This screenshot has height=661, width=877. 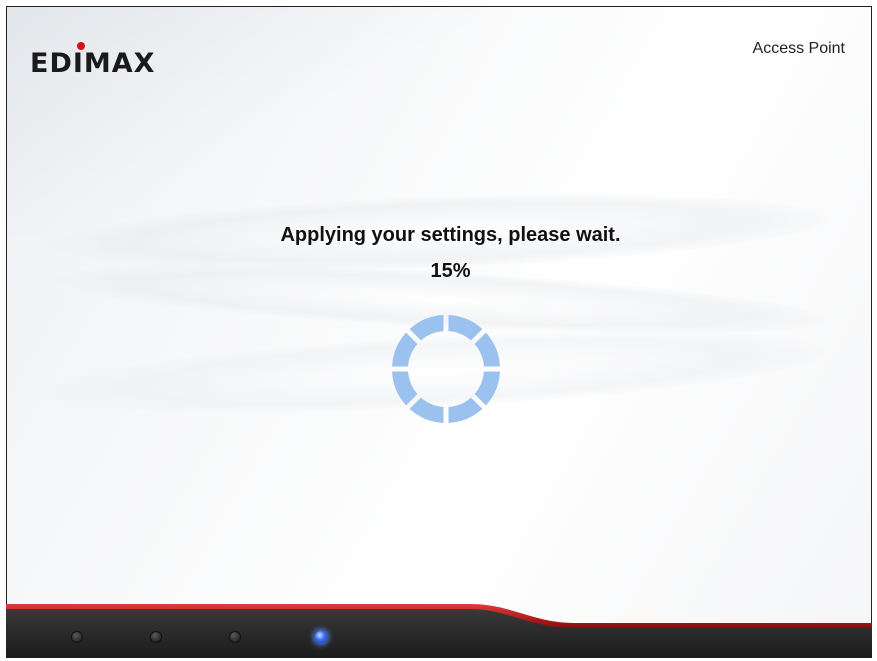 I want to click on footer-bar, so click(x=439, y=631).